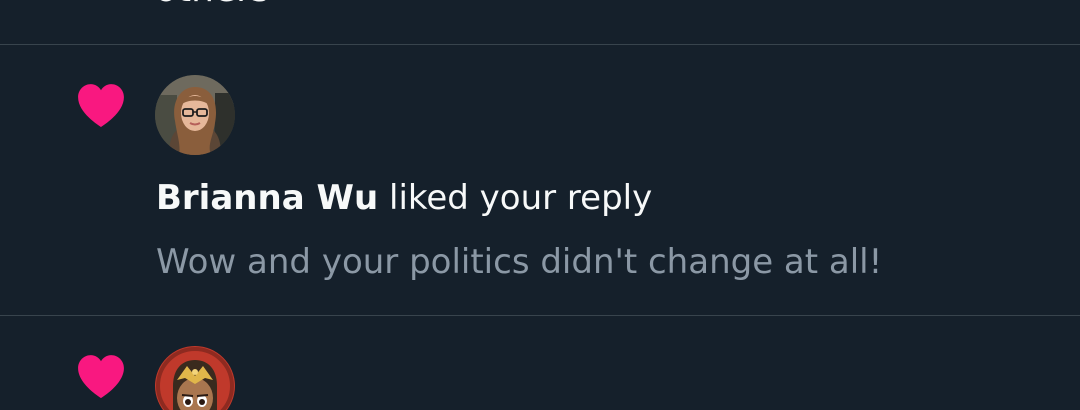 Image resolution: width=1080 pixels, height=410 pixels. Describe the element at coordinates (212, 4) in the screenshot. I see `previous-notification-text: others` at that location.